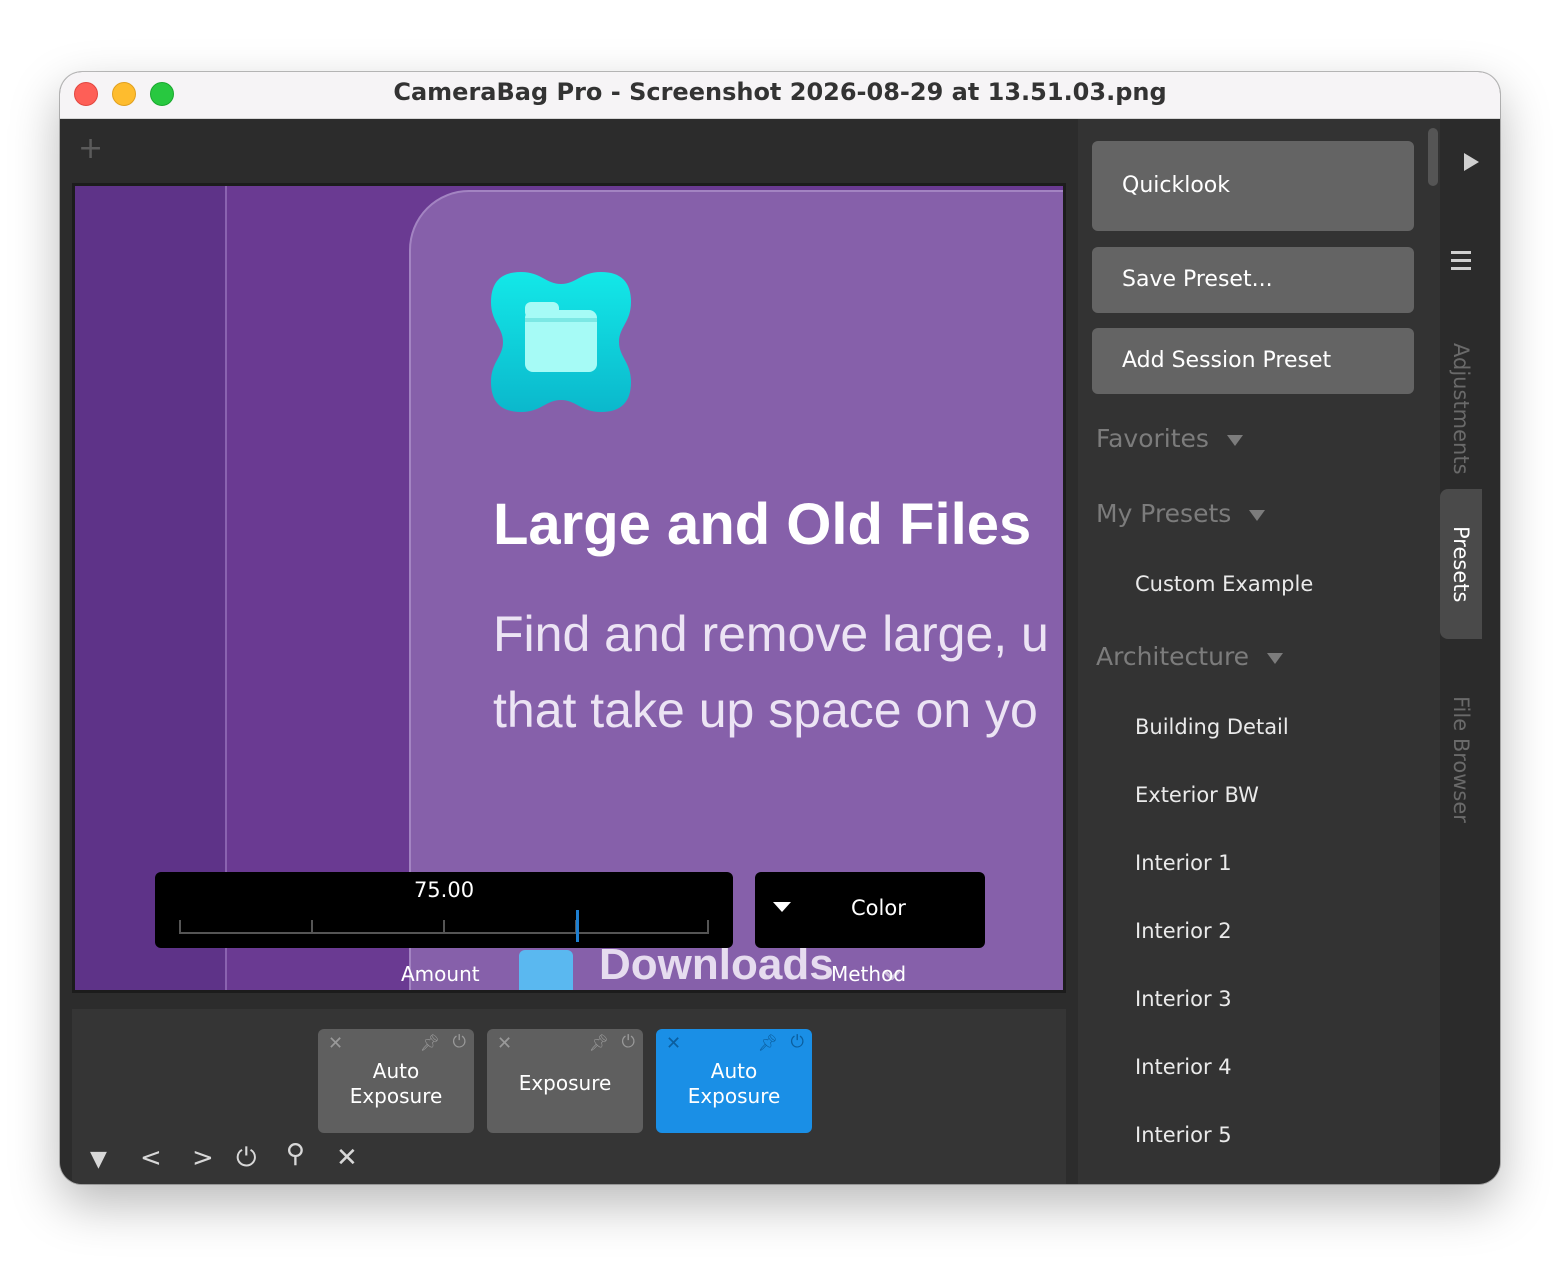 This screenshot has height=1264, width=1560. What do you see at coordinates (762, 524) in the screenshot?
I see `preview-heading: Large and Old Files` at bounding box center [762, 524].